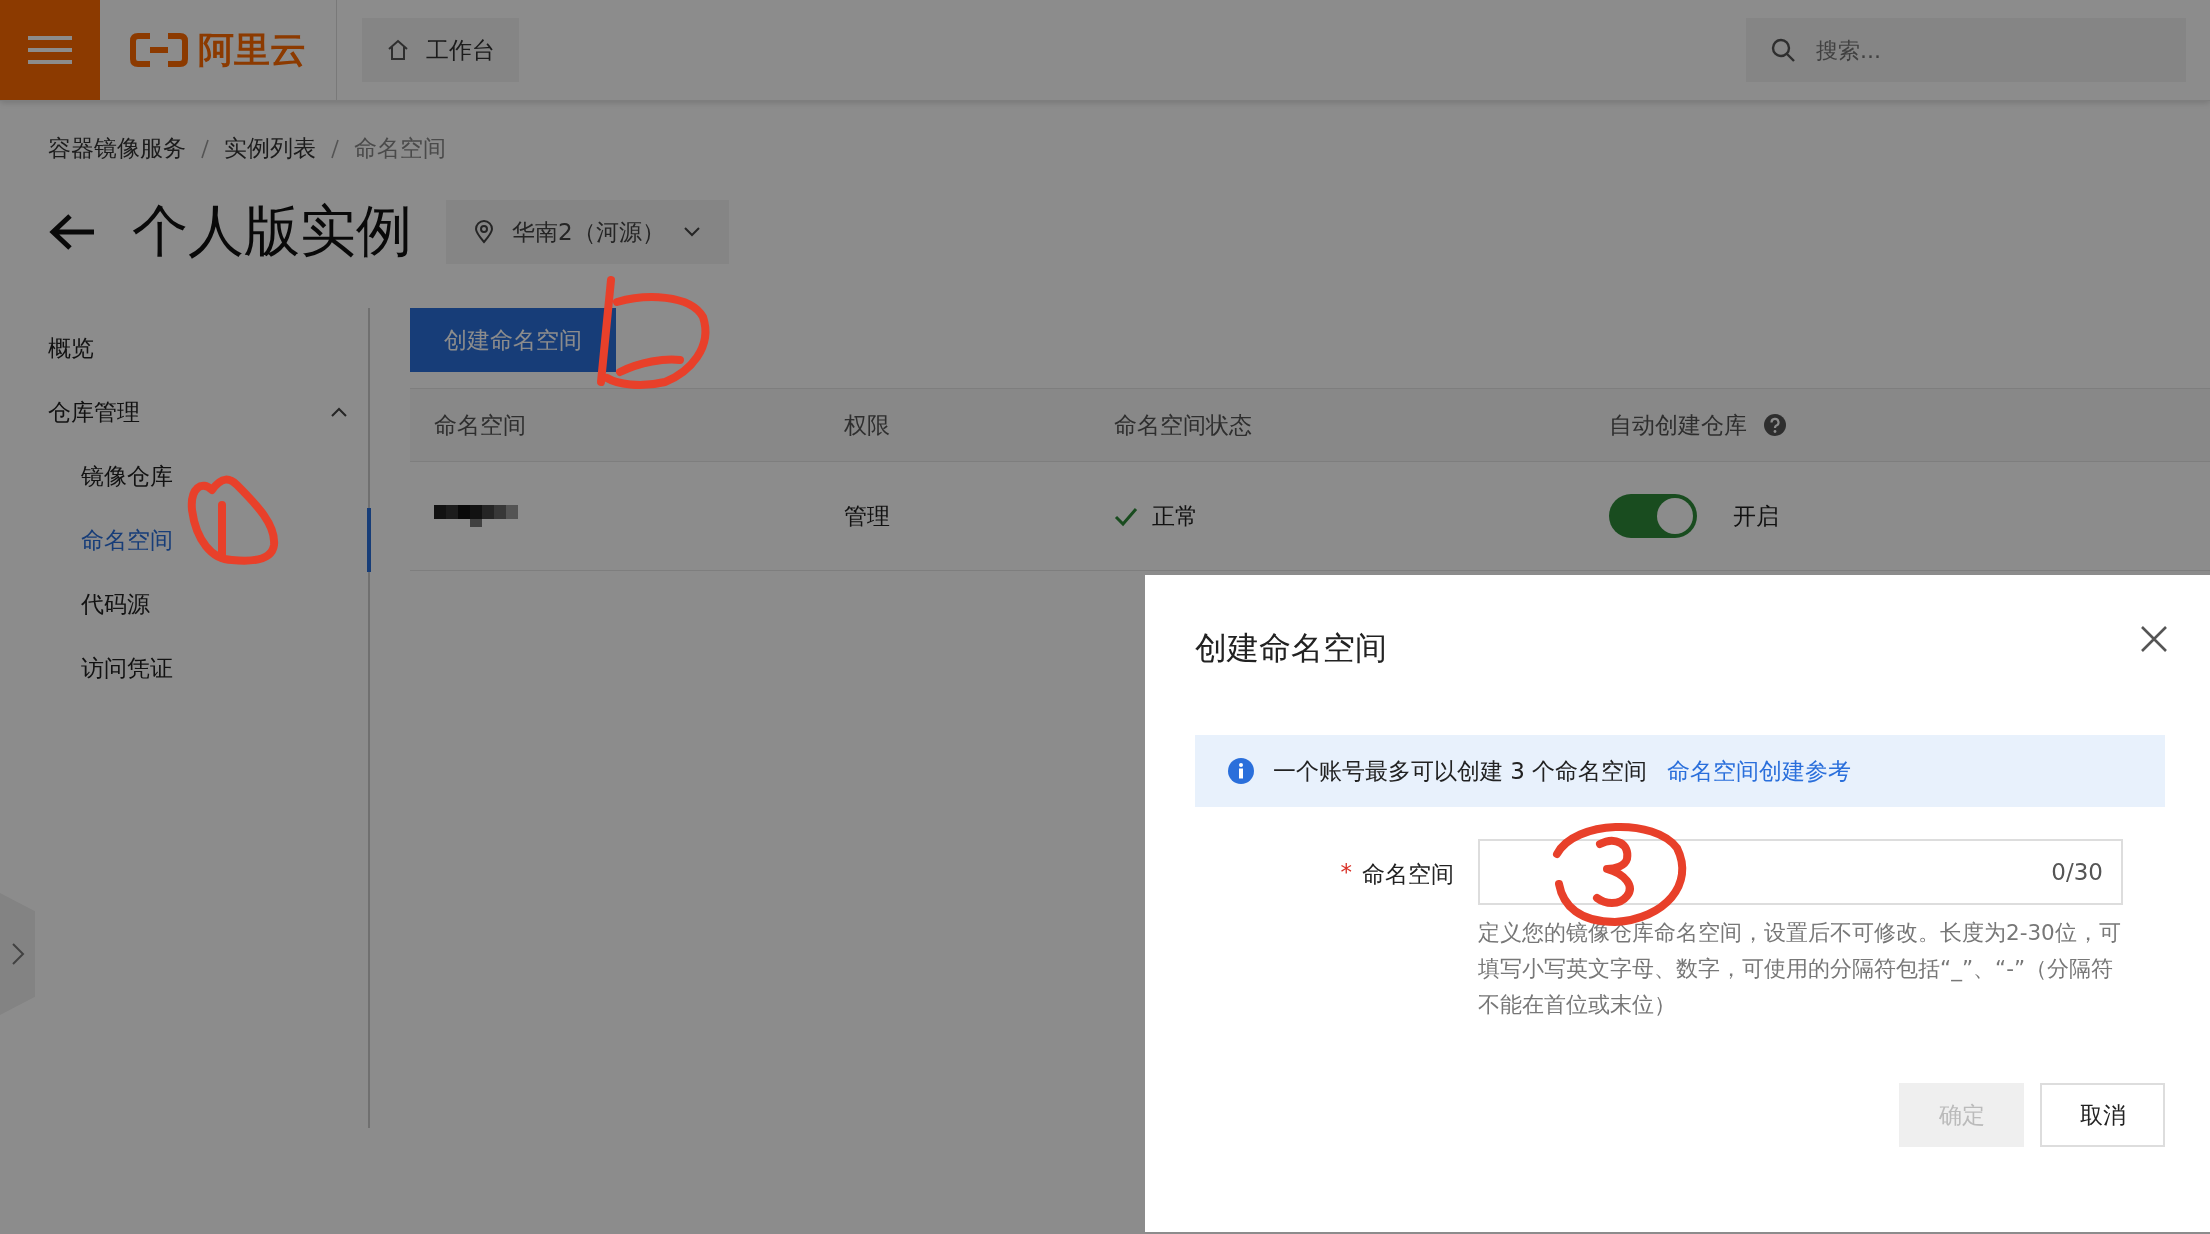 The width and height of the screenshot is (2210, 1234). I want to click on menu-icon, so click(50, 50).